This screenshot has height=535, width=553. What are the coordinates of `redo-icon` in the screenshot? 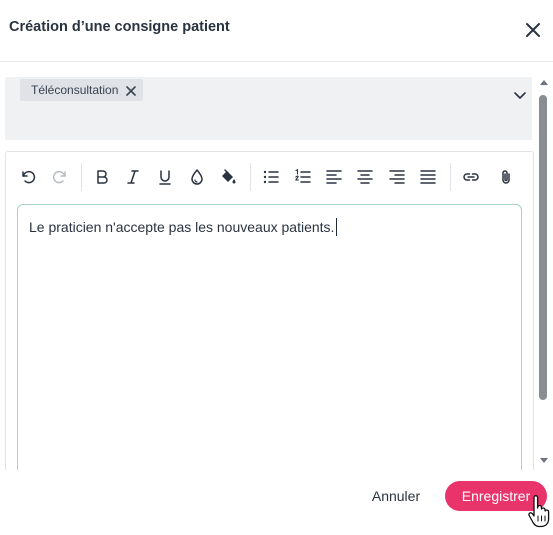 It's located at (60, 177).